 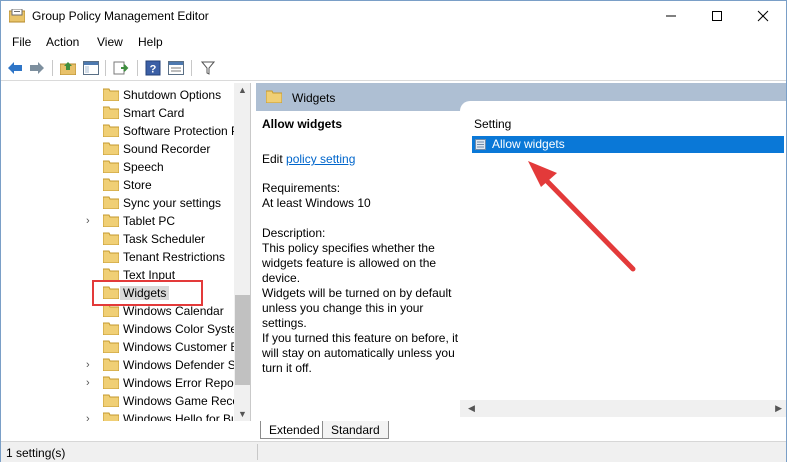 What do you see at coordinates (167, 149) in the screenshot?
I see `tree-item-label: Sound Recorder` at bounding box center [167, 149].